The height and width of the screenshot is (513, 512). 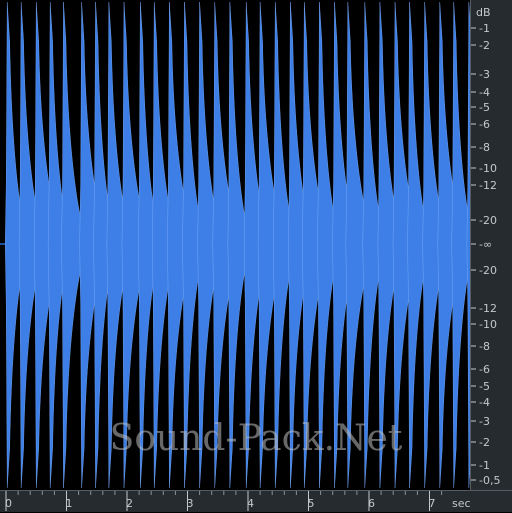 What do you see at coordinates (461, 503) in the screenshot?
I see `time-unit-label: sec` at bounding box center [461, 503].